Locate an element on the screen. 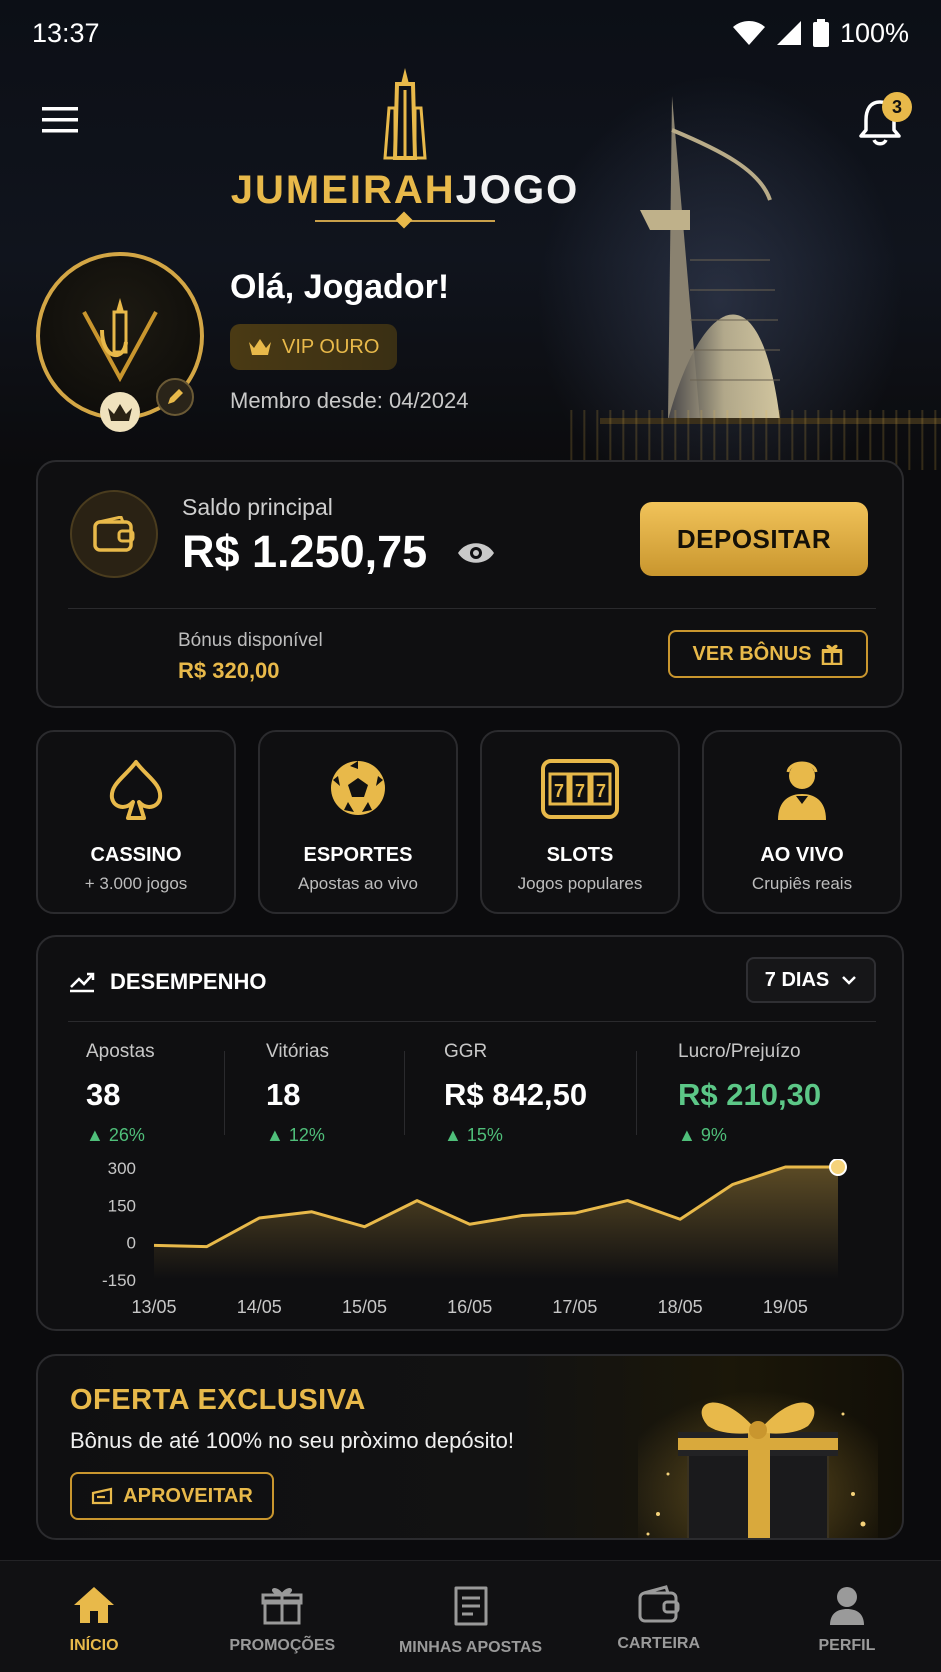  stat-change-value: 9% is located at coordinates (713, 1135).